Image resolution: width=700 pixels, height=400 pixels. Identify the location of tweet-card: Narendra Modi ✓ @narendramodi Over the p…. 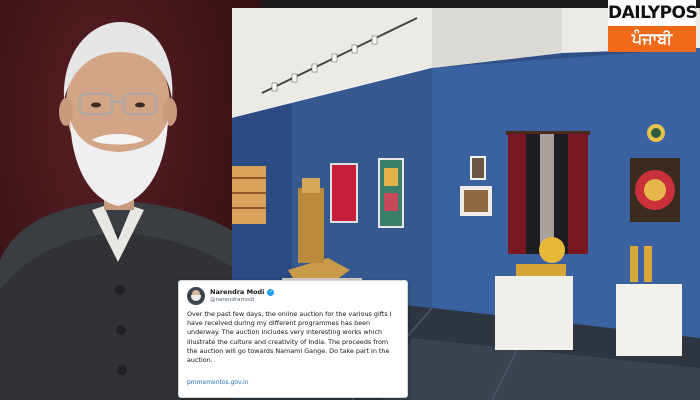
(293, 339).